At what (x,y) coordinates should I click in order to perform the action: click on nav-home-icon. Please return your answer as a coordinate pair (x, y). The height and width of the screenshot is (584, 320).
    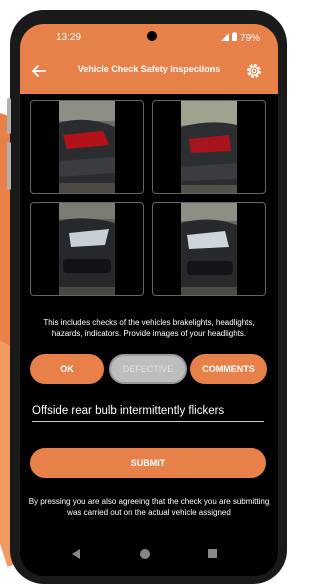
    Looking at the image, I should click on (145, 554).